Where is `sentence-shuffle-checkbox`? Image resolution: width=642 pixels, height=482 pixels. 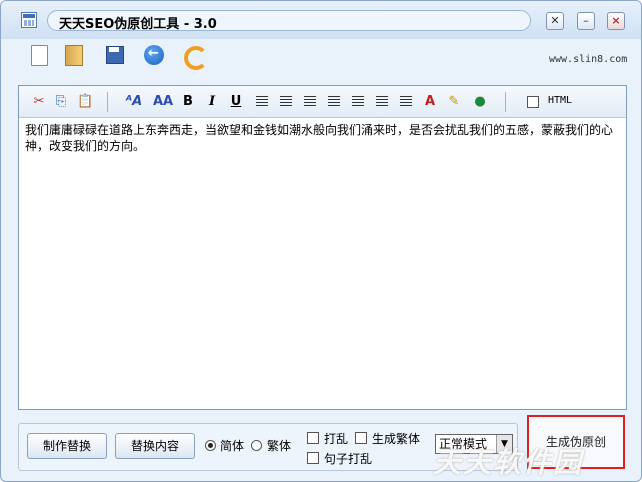 sentence-shuffle-checkbox is located at coordinates (313, 458).